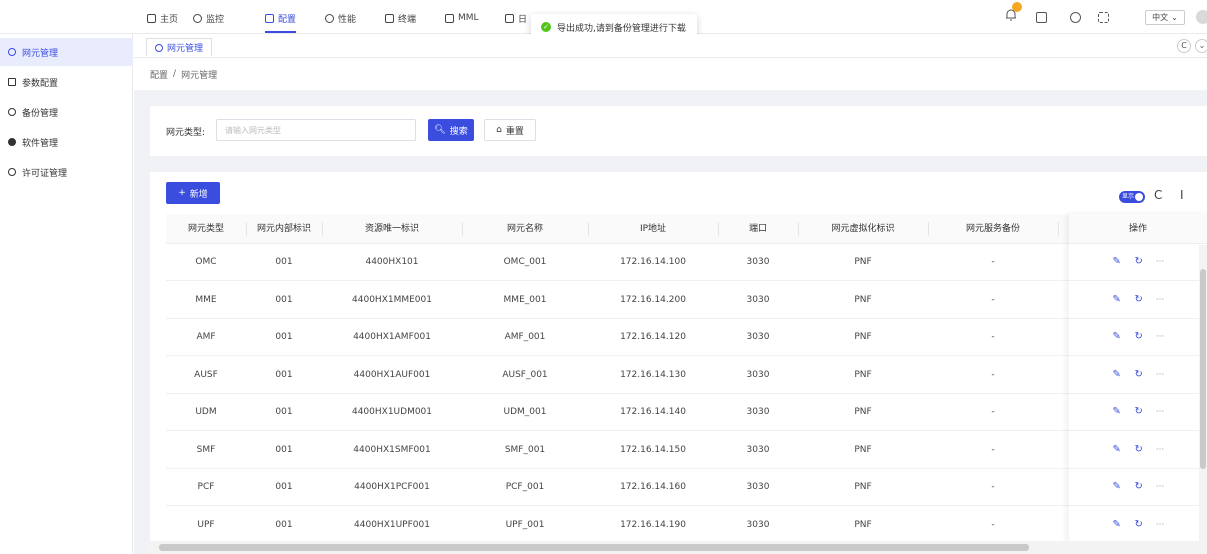 The image size is (1207, 554). What do you see at coordinates (66, 52) in the screenshot?
I see `sidebar-item-network: 网元管理` at bounding box center [66, 52].